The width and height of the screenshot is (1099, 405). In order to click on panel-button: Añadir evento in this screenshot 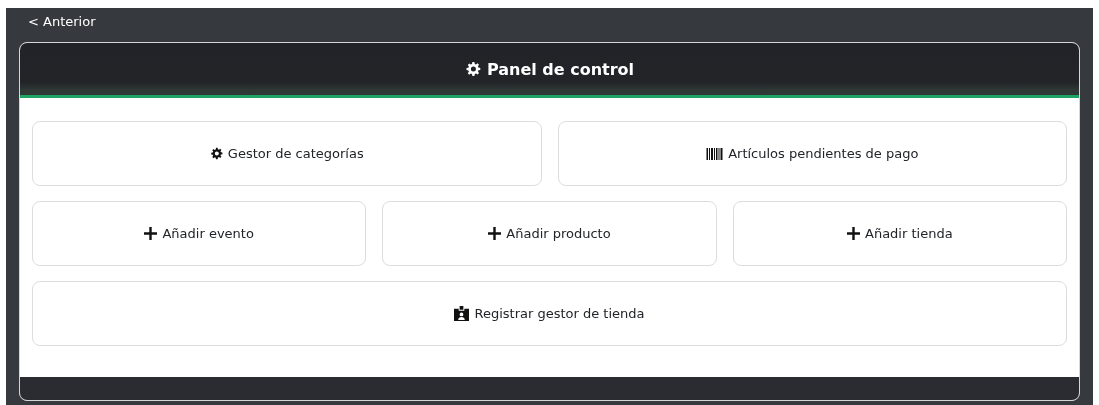, I will do `click(199, 233)`.